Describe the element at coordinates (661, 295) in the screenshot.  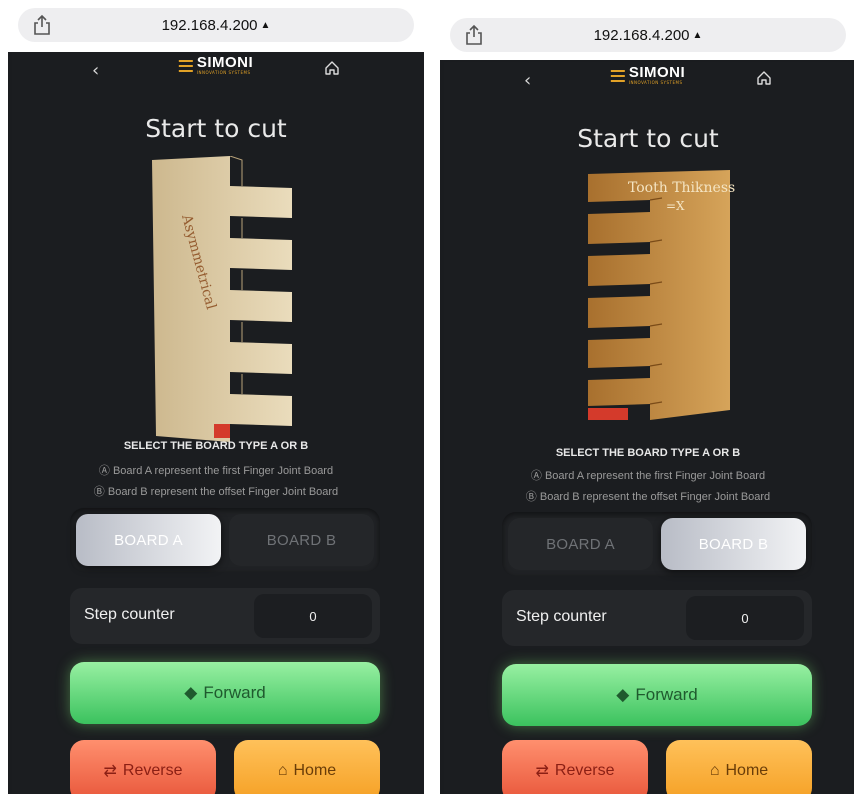
I see `finger-joint-board-b-image: Tooth Thikness =X` at that location.